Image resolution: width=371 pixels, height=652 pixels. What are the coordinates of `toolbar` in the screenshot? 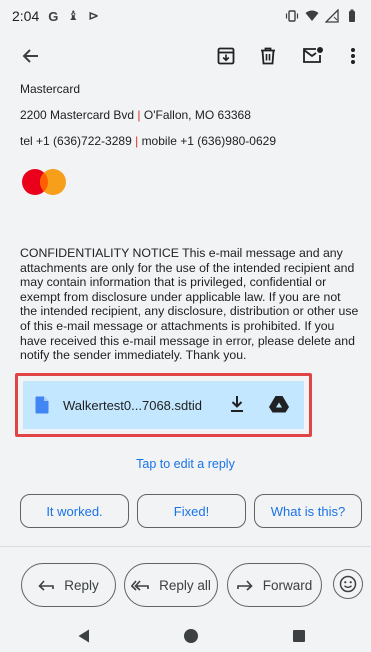 It's located at (185, 56).